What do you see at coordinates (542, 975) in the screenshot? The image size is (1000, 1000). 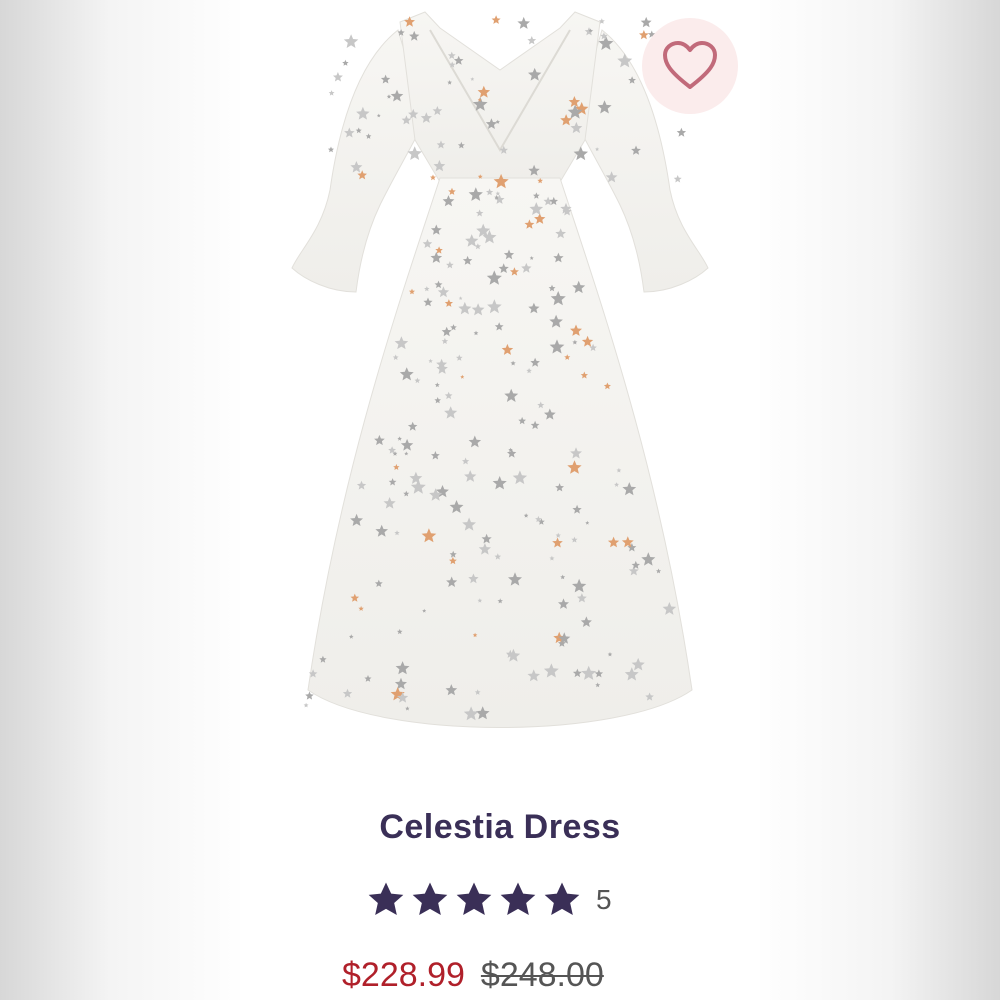 I see `original-price: $248.00` at bounding box center [542, 975].